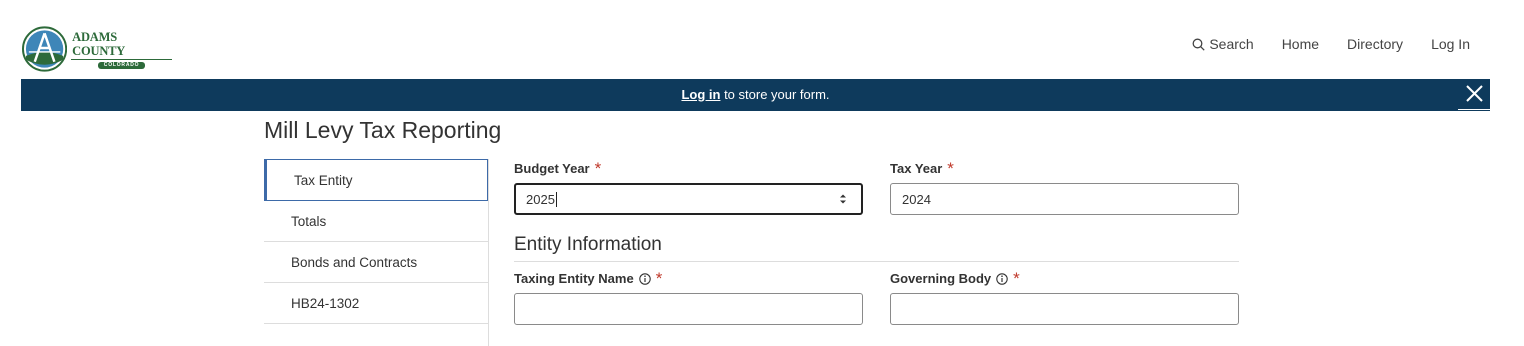 This screenshot has width=1524, height=346. I want to click on nav-directory: Directory, so click(1375, 44).